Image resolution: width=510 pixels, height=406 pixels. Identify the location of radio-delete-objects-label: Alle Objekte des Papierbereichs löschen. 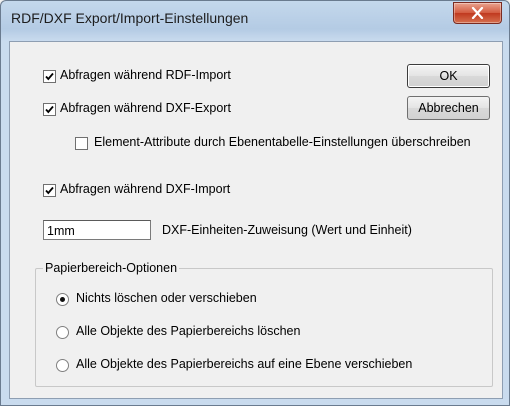
(188, 331).